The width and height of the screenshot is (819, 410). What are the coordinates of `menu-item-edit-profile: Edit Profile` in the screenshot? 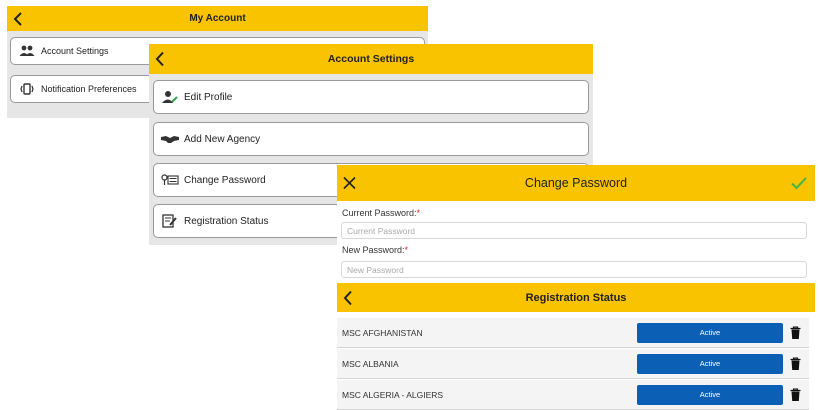 It's located at (371, 97).